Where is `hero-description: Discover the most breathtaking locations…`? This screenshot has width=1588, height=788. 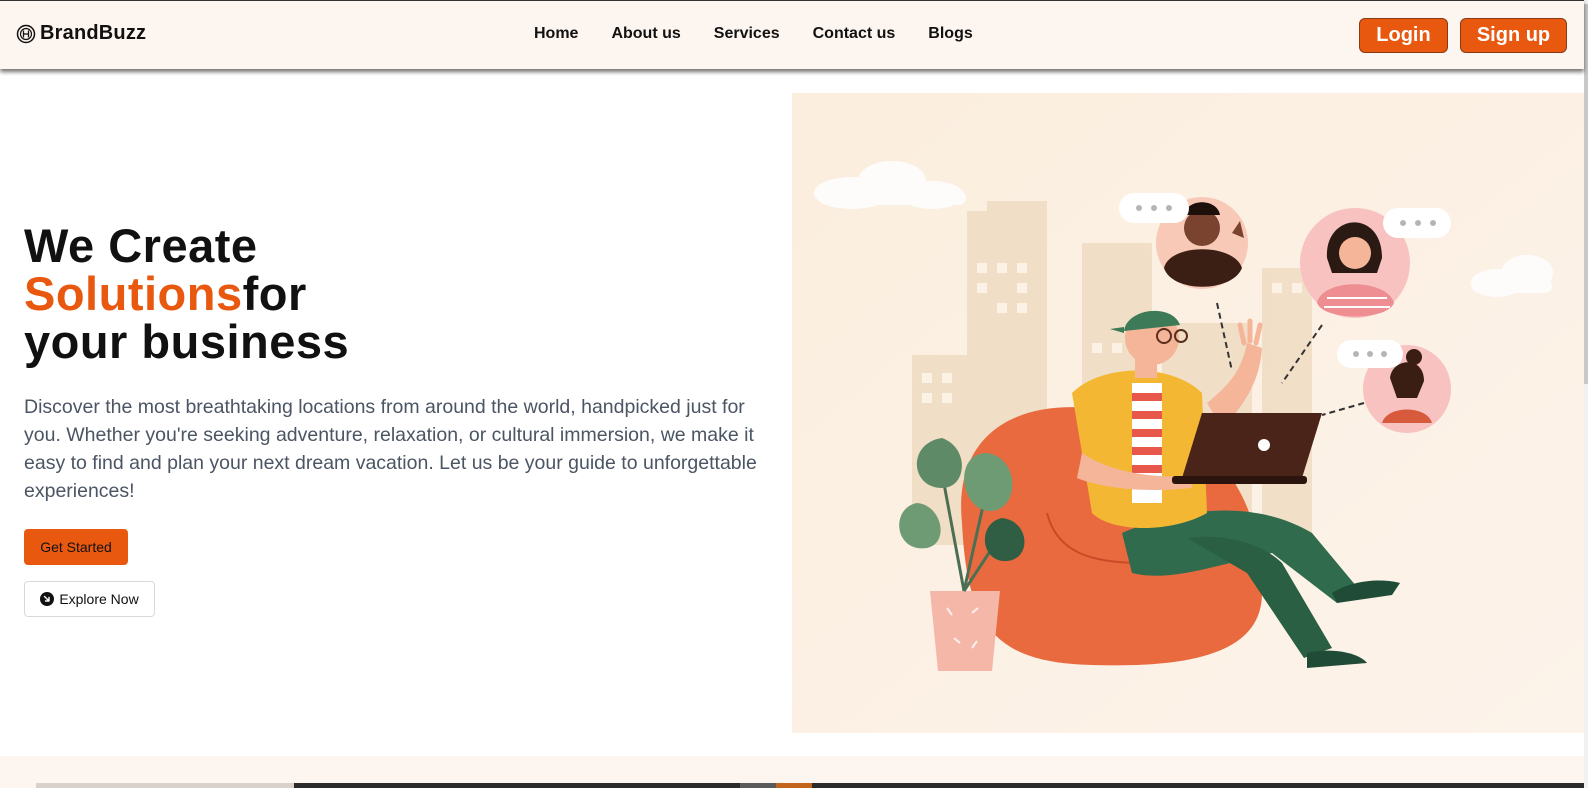
hero-description: Discover the most breathtaking locations… is located at coordinates (390, 449).